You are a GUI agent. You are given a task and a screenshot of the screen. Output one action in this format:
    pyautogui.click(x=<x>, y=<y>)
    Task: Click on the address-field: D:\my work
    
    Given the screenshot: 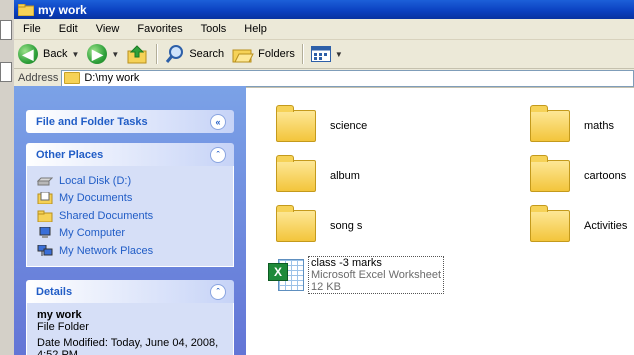 What is the action you would take?
    pyautogui.click(x=347, y=78)
    